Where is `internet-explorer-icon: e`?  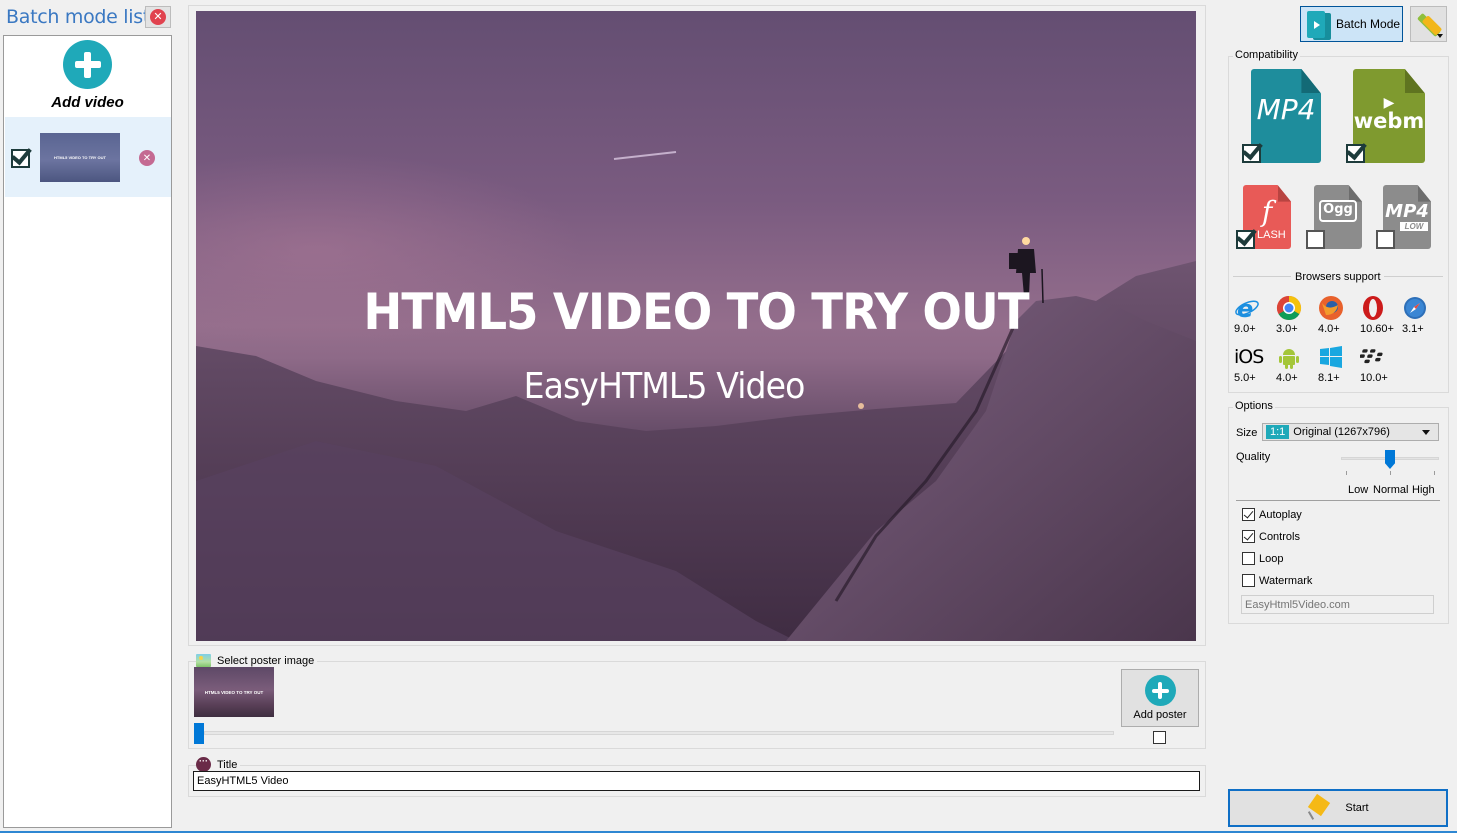
internet-explorer-icon: e is located at coordinates (1247, 308).